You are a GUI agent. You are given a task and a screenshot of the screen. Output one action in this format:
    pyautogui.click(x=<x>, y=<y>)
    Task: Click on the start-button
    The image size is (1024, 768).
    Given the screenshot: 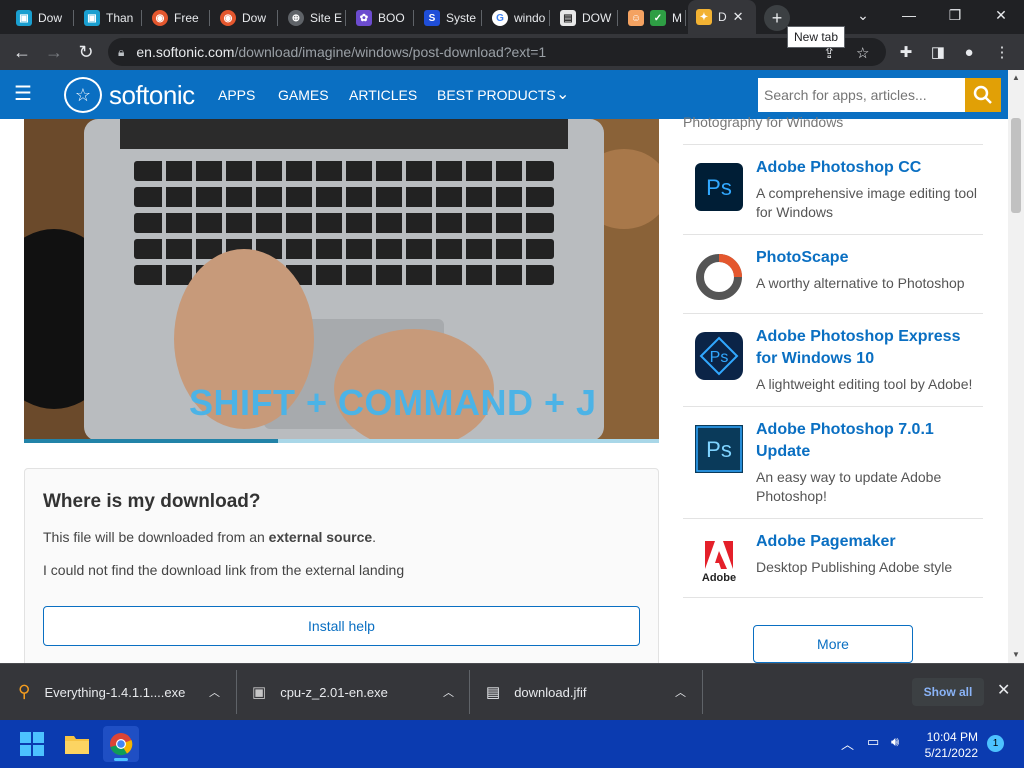 What is the action you would take?
    pyautogui.click(x=32, y=744)
    